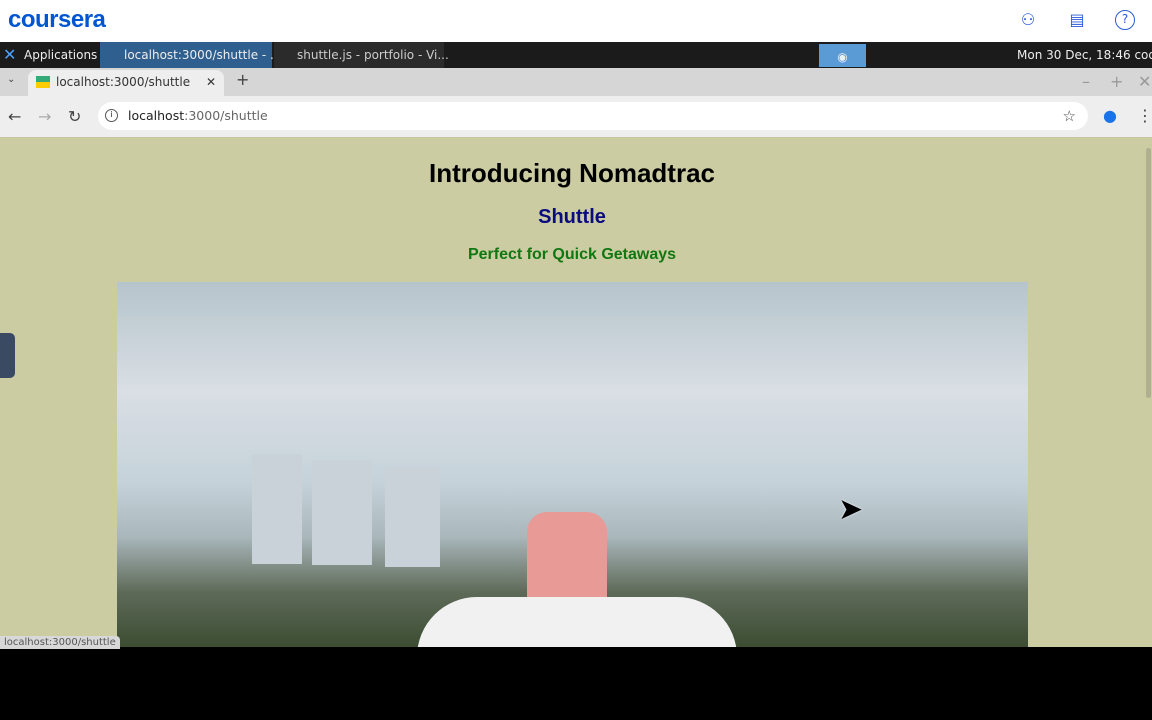  I want to click on page-tagline: Perfect for Quick Getaways, so click(572, 254).